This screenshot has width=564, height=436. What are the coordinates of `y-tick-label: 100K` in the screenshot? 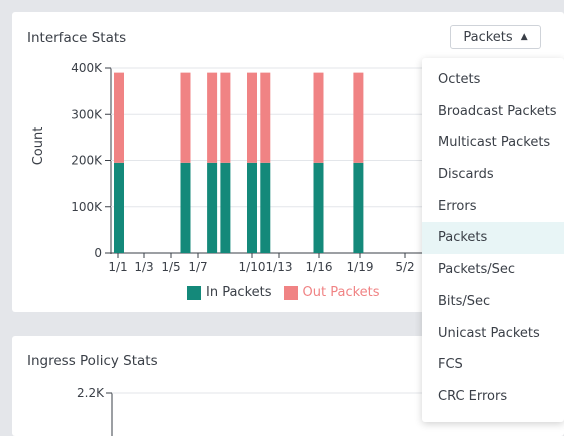 It's located at (87, 207).